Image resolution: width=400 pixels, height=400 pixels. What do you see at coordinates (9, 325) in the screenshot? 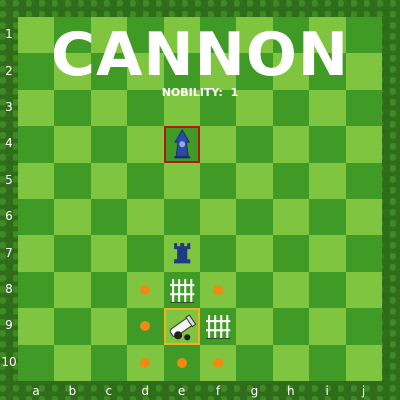
I see `rank-label: 9` at bounding box center [9, 325].